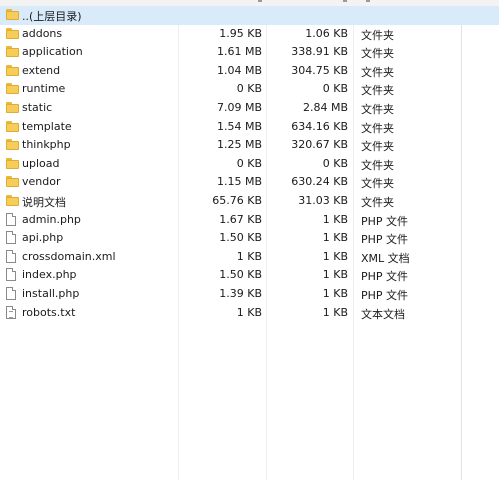 This screenshot has height=480, width=499. I want to click on file-size: 1.04 MB, so click(239, 70).